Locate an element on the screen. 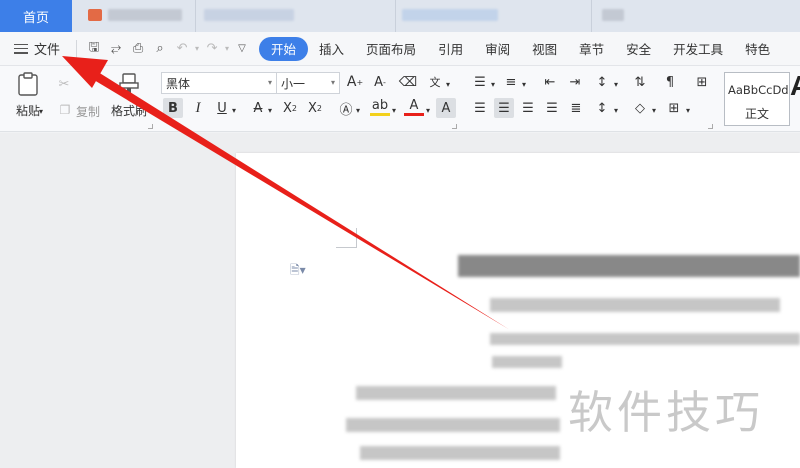 The width and height of the screenshot is (800, 468). font-family-value: 黑体 is located at coordinates (178, 83).